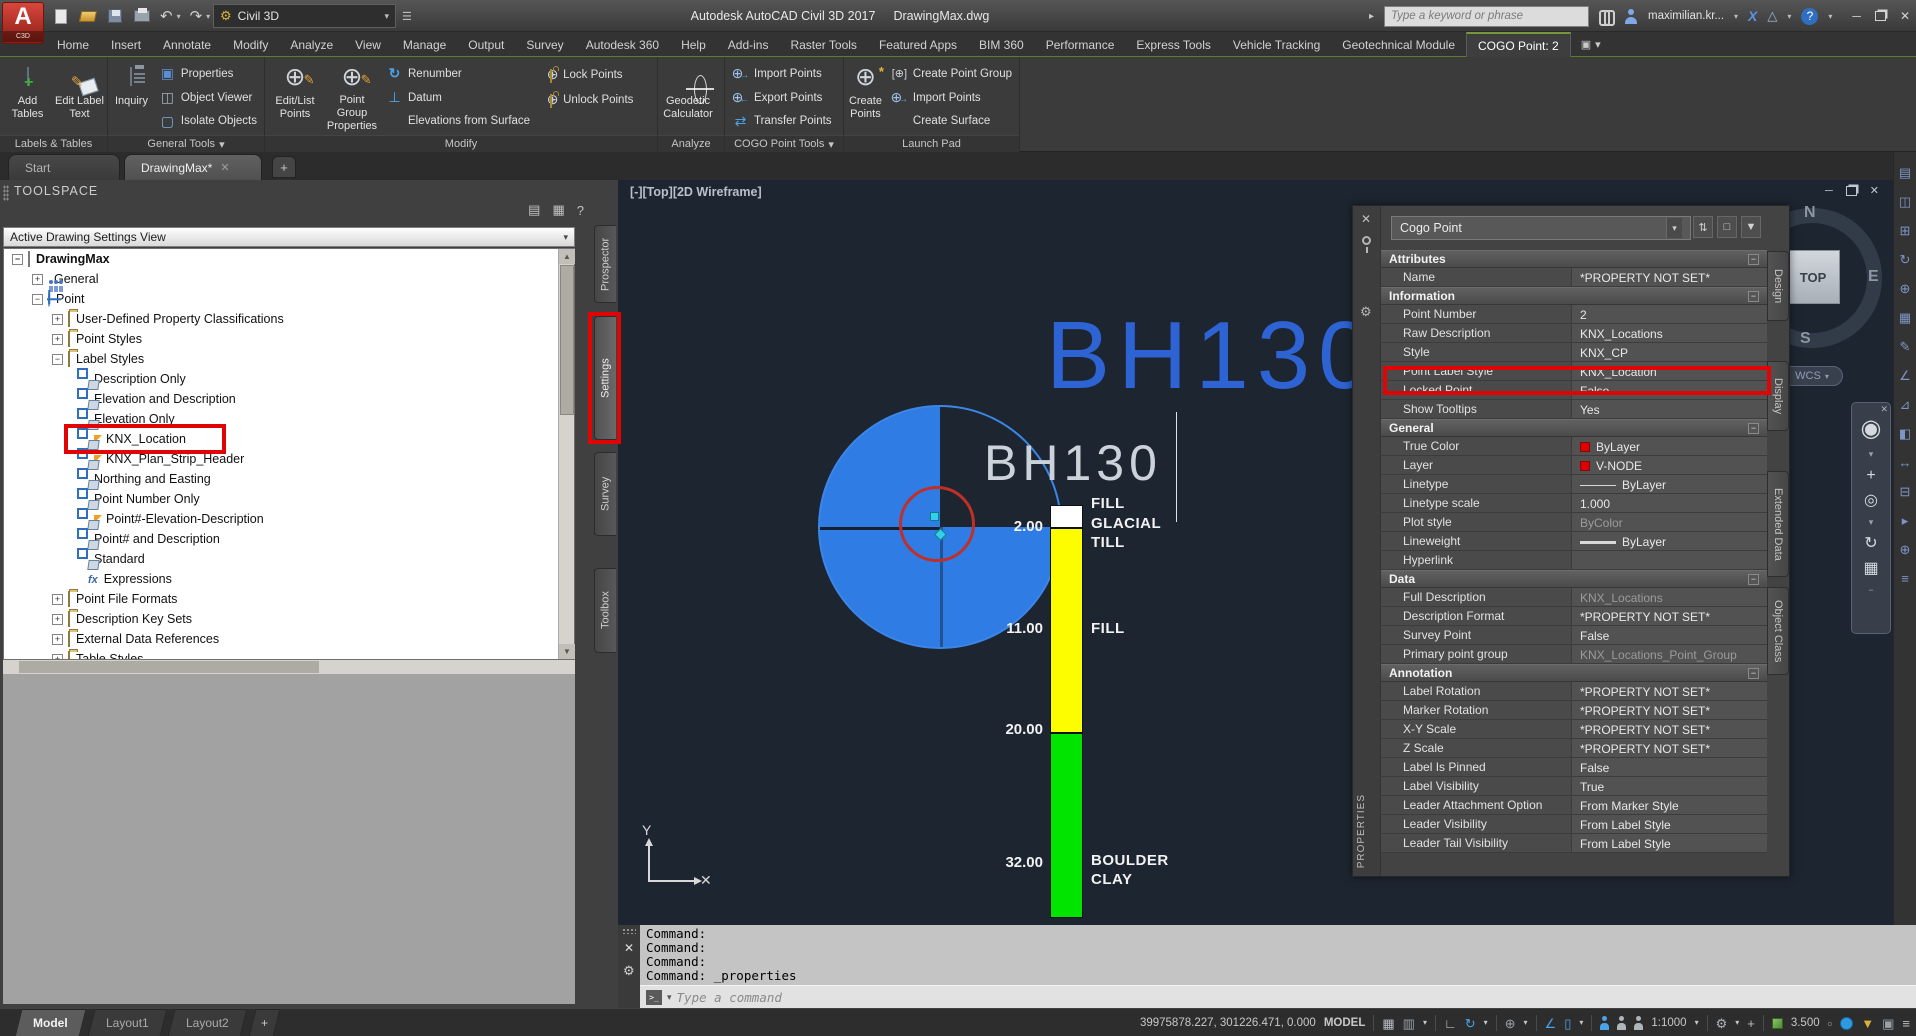 The image size is (1916, 1036). I want to click on palette-grip, so click(6, 193).